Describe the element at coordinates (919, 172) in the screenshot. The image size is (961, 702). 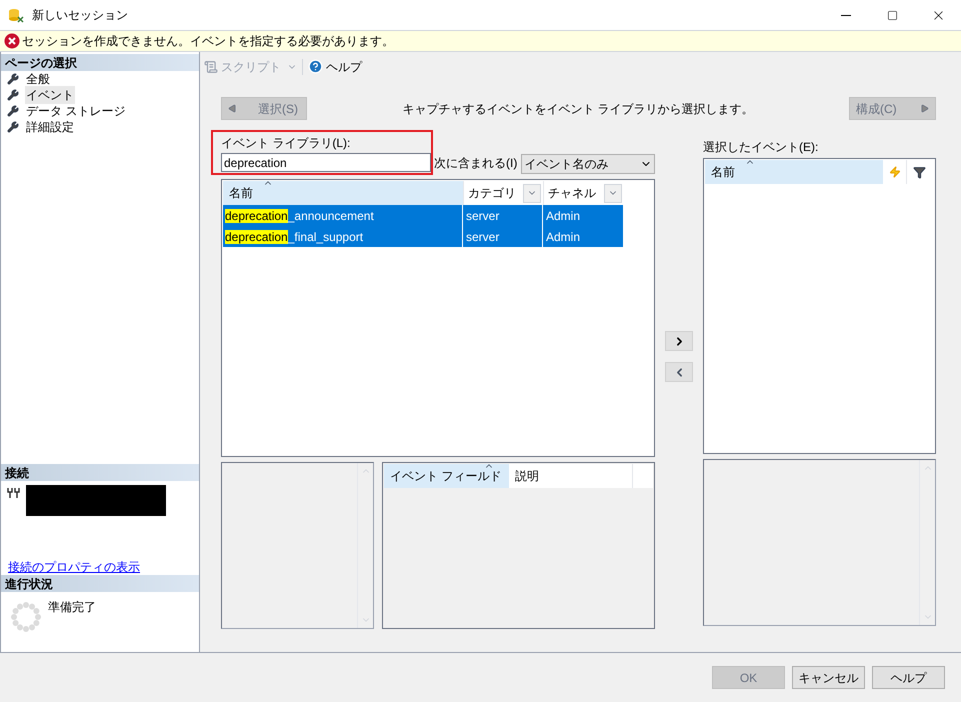
I see `filter-icon` at that location.